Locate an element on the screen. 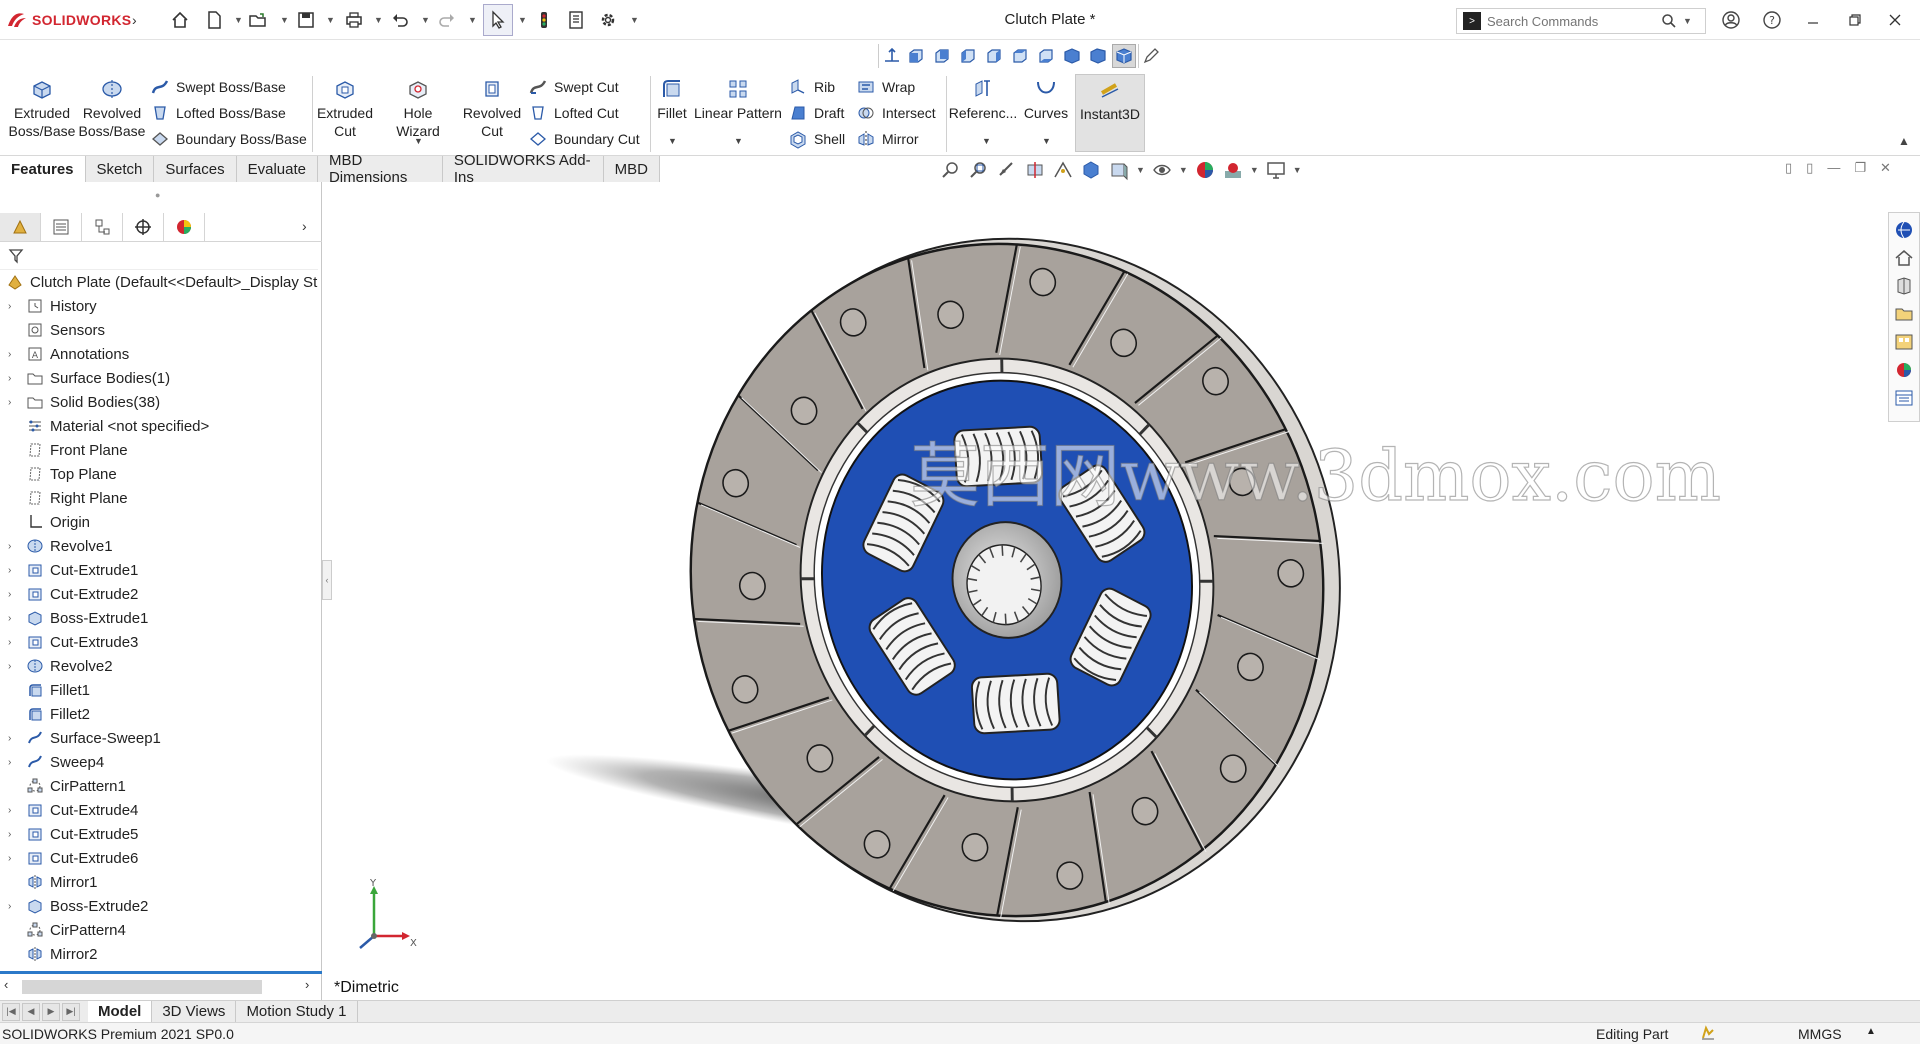 Image resolution: width=1920 pixels, height=1044 pixels. print-dropdown-arrow: ▼ is located at coordinates (378, 20).